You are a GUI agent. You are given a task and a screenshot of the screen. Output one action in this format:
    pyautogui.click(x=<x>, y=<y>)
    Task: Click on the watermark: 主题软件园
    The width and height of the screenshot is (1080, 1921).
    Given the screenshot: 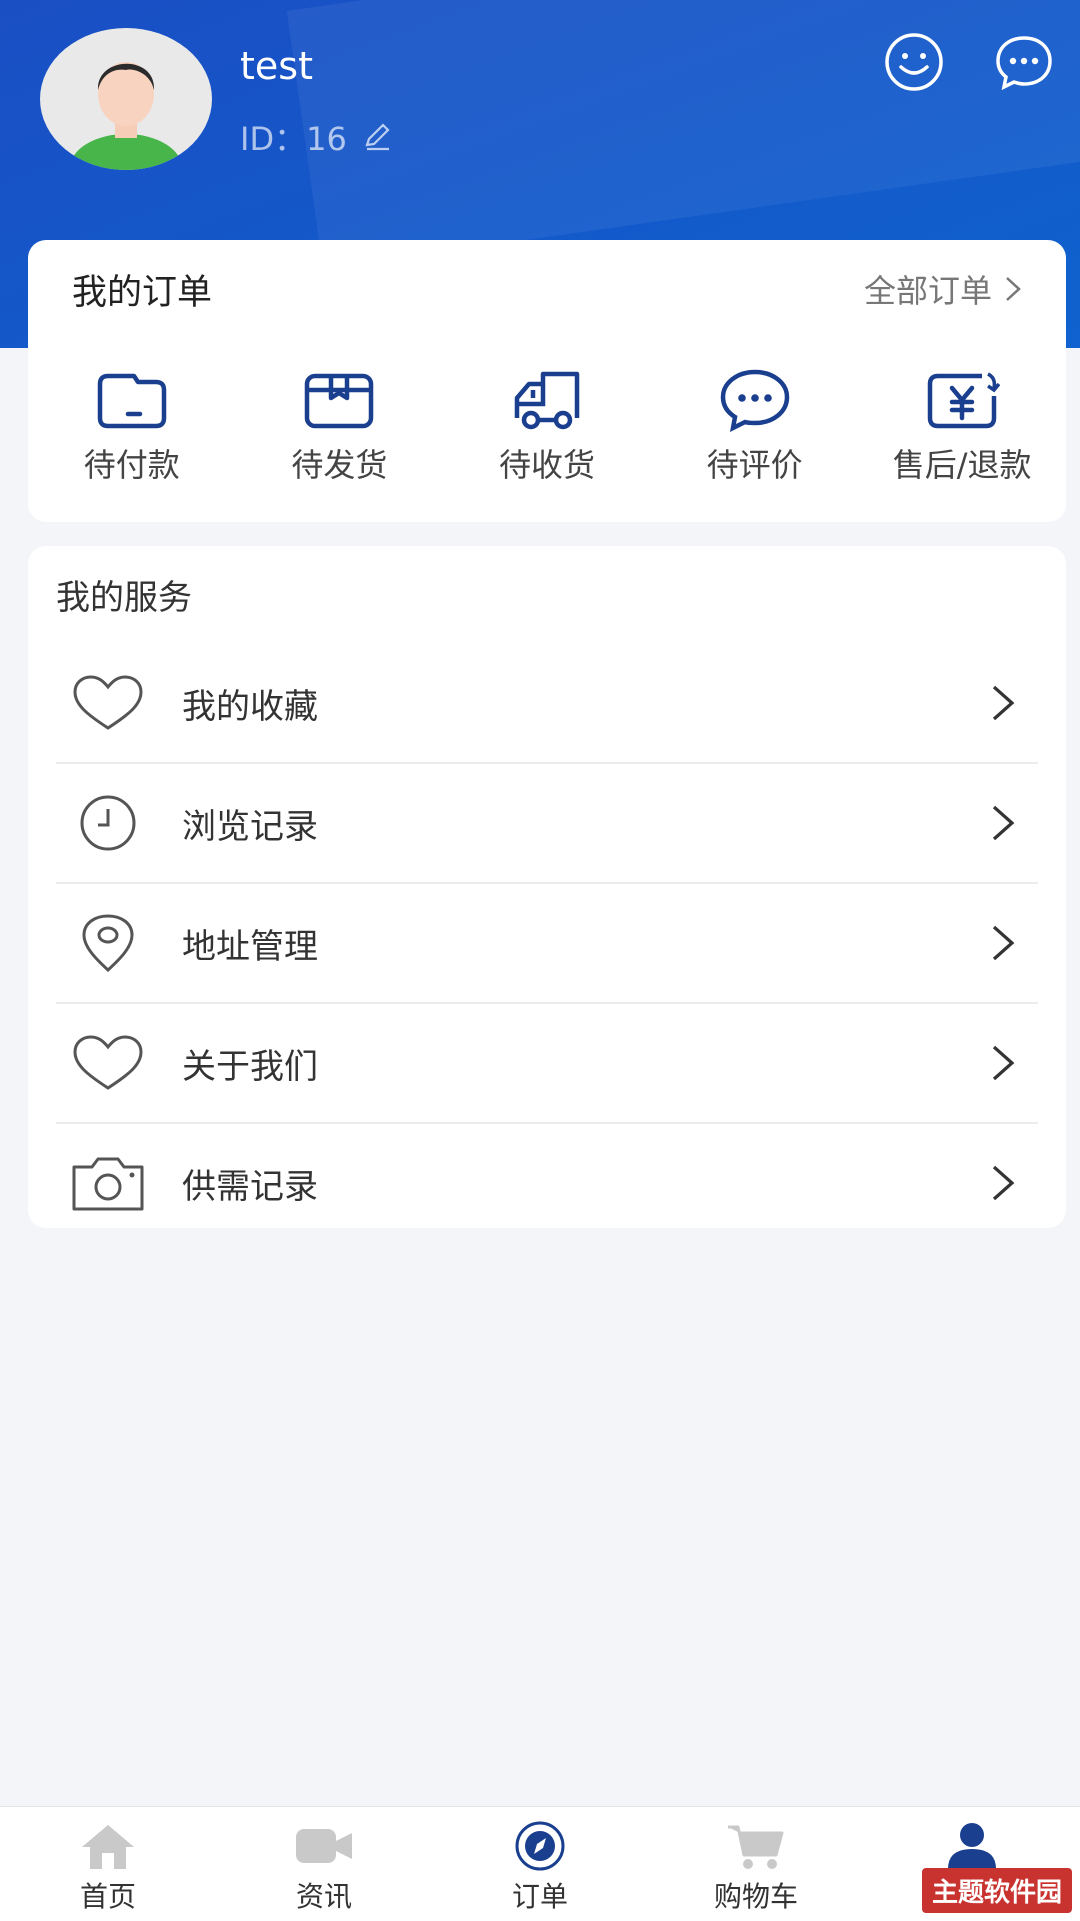 What is the action you would take?
    pyautogui.click(x=996, y=1890)
    